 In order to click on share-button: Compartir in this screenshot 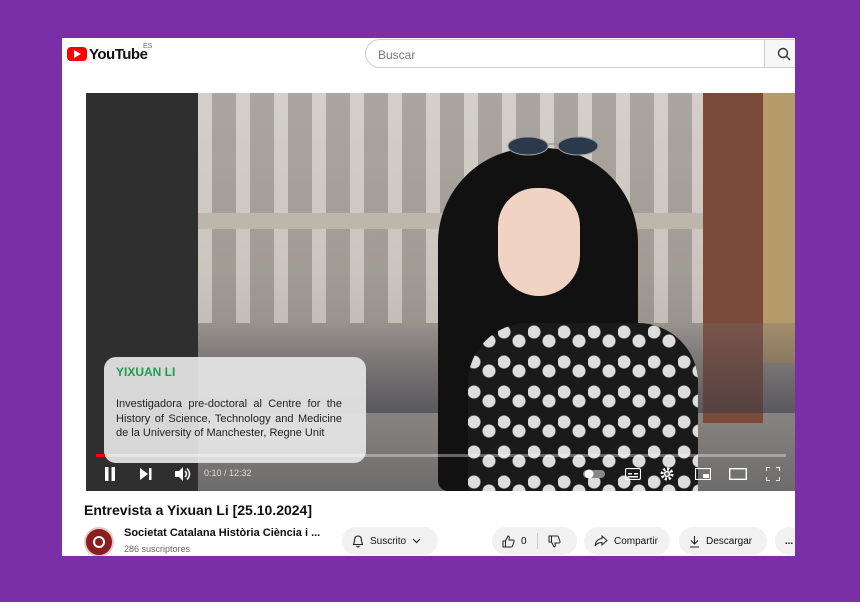, I will do `click(627, 541)`.